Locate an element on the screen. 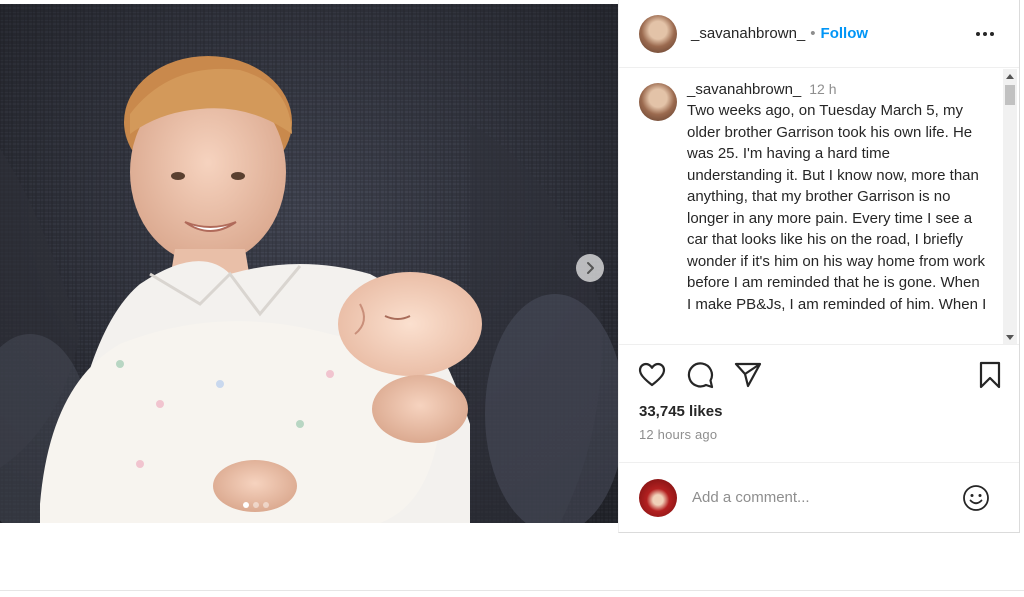 The width and height of the screenshot is (1024, 597). next-photo-button is located at coordinates (590, 268).